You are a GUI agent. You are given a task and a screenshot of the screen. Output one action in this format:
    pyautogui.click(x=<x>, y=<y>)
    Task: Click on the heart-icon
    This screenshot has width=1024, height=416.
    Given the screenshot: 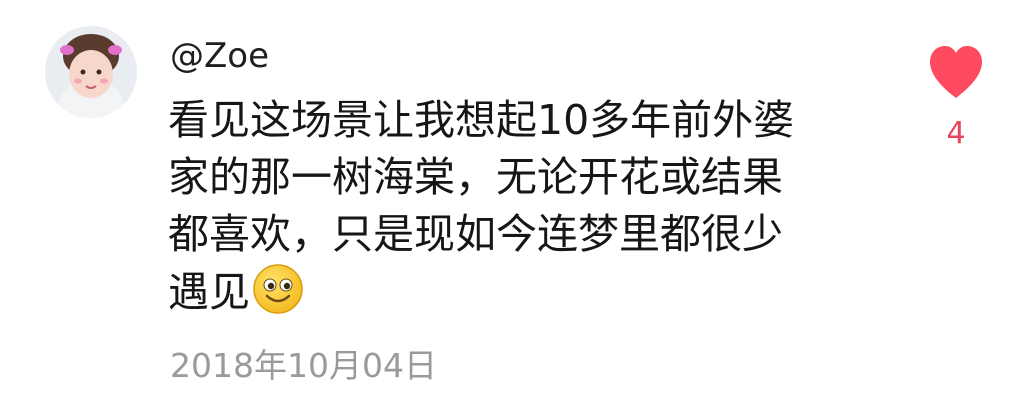 What is the action you would take?
    pyautogui.click(x=956, y=72)
    